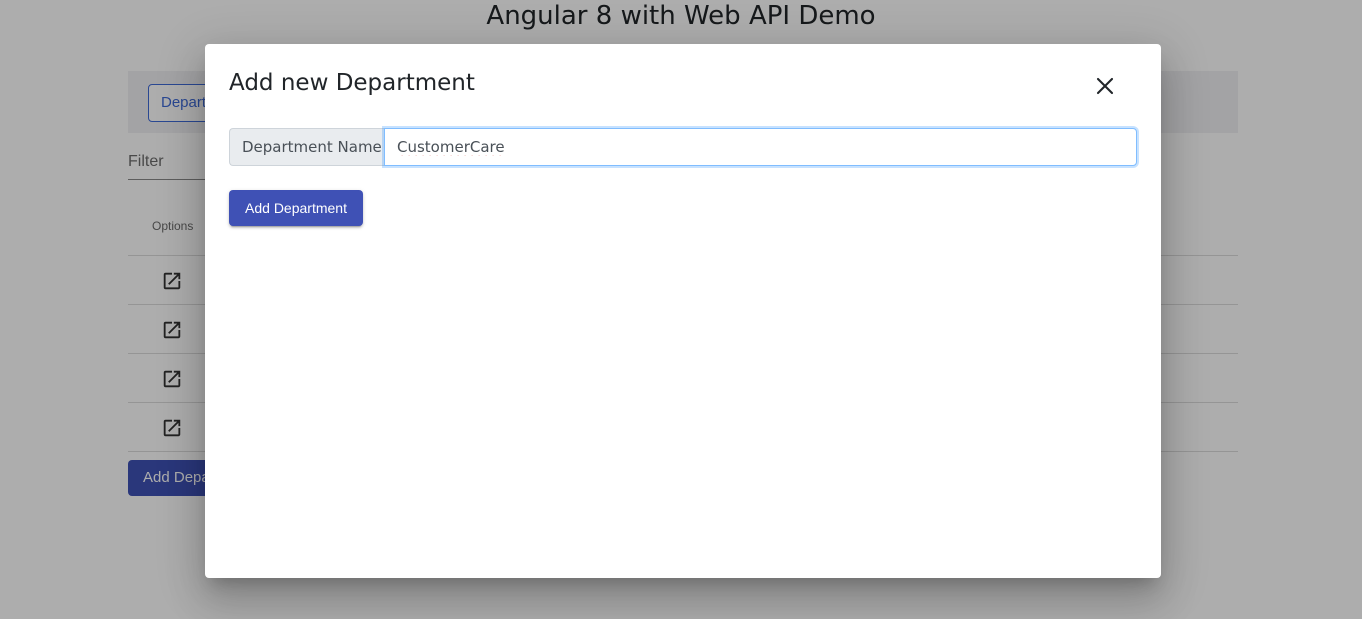 This screenshot has height=619, width=1362. I want to click on department-name-group: Department Name, so click(683, 147).